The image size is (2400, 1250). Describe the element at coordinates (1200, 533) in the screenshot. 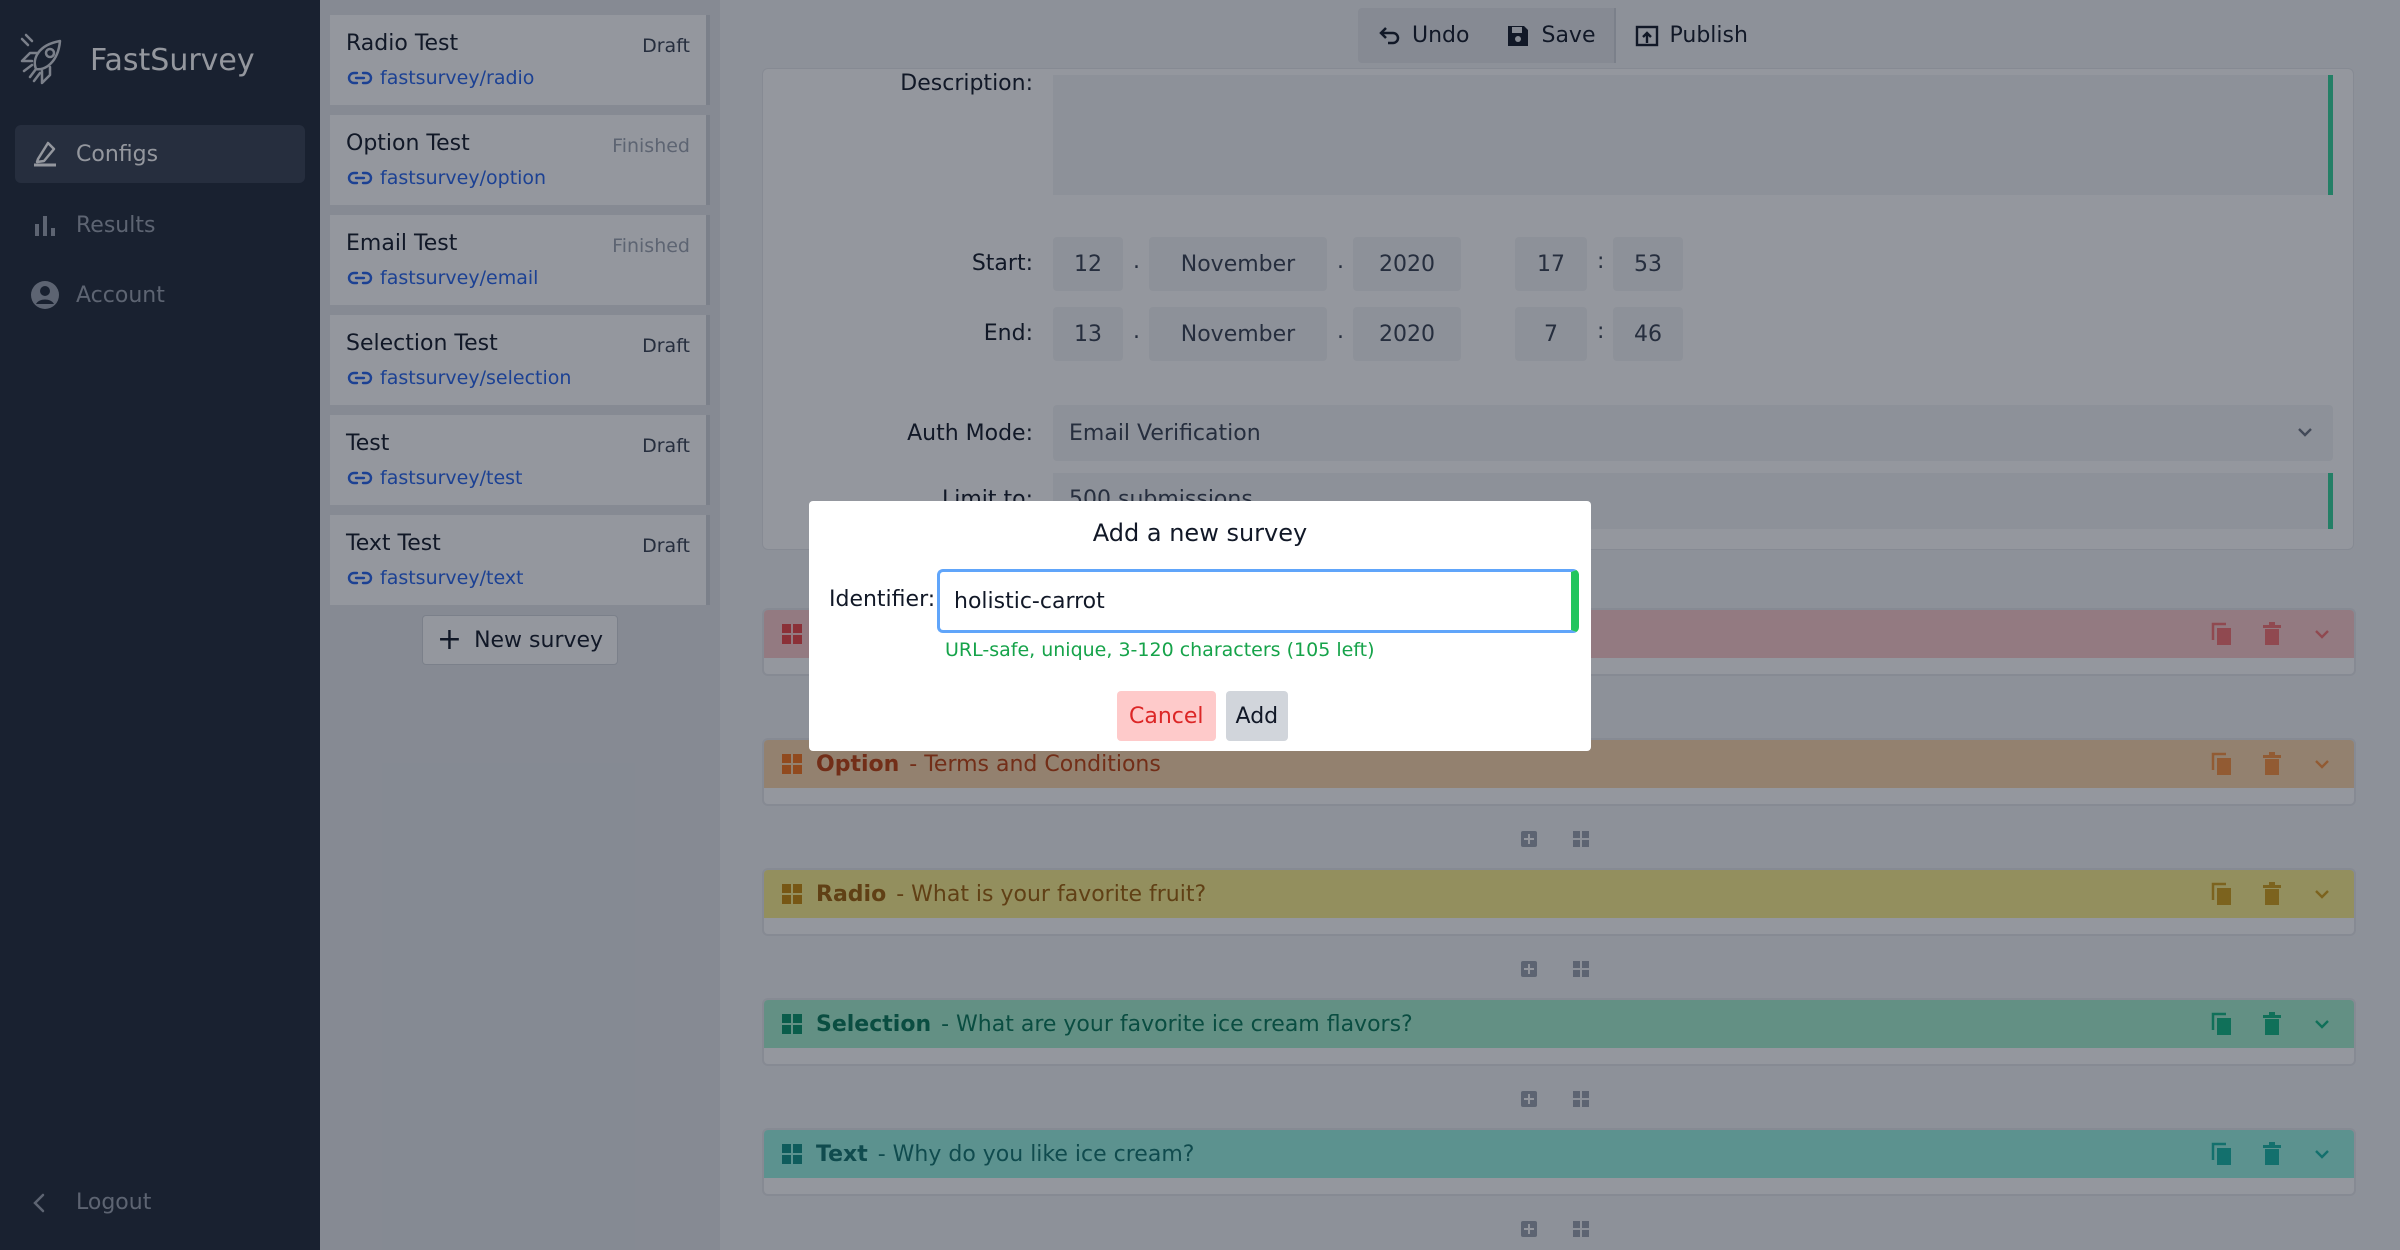

I see `modal-title: Add a new survey` at that location.